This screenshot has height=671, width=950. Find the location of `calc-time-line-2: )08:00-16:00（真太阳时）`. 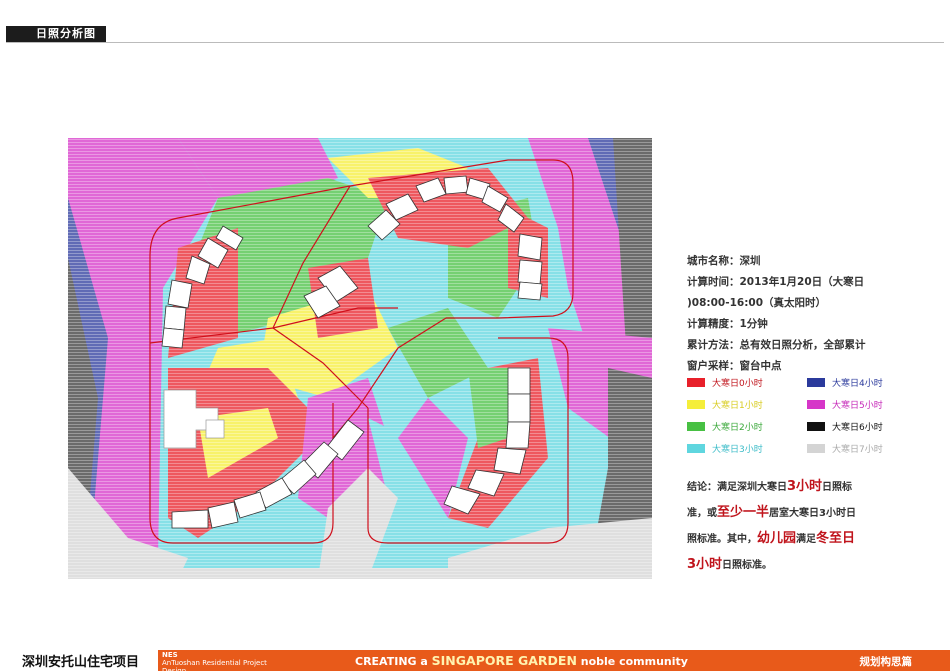

calc-time-line-2: )08:00-16:00（真太阳时） is located at coordinates (757, 303).